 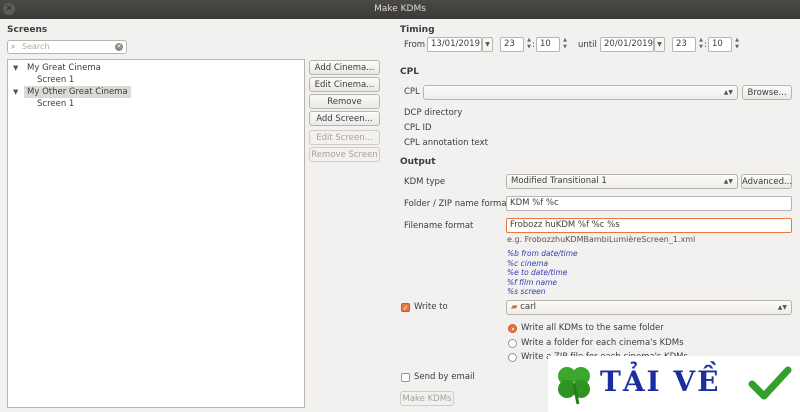 I want to click on window-title: Make KDMs, so click(x=400, y=9).